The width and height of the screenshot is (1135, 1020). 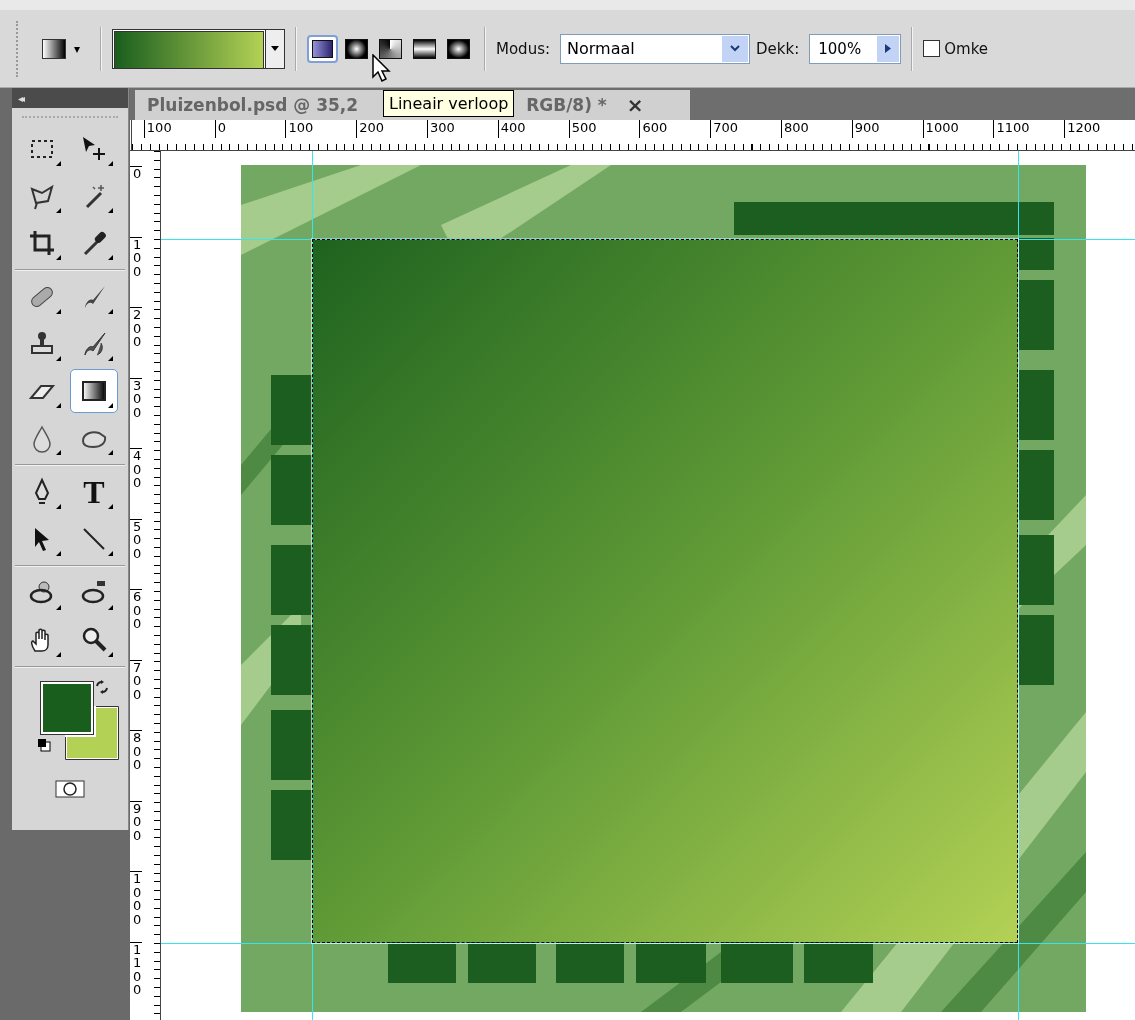 I want to click on foreground-color-swatch, so click(x=67, y=708).